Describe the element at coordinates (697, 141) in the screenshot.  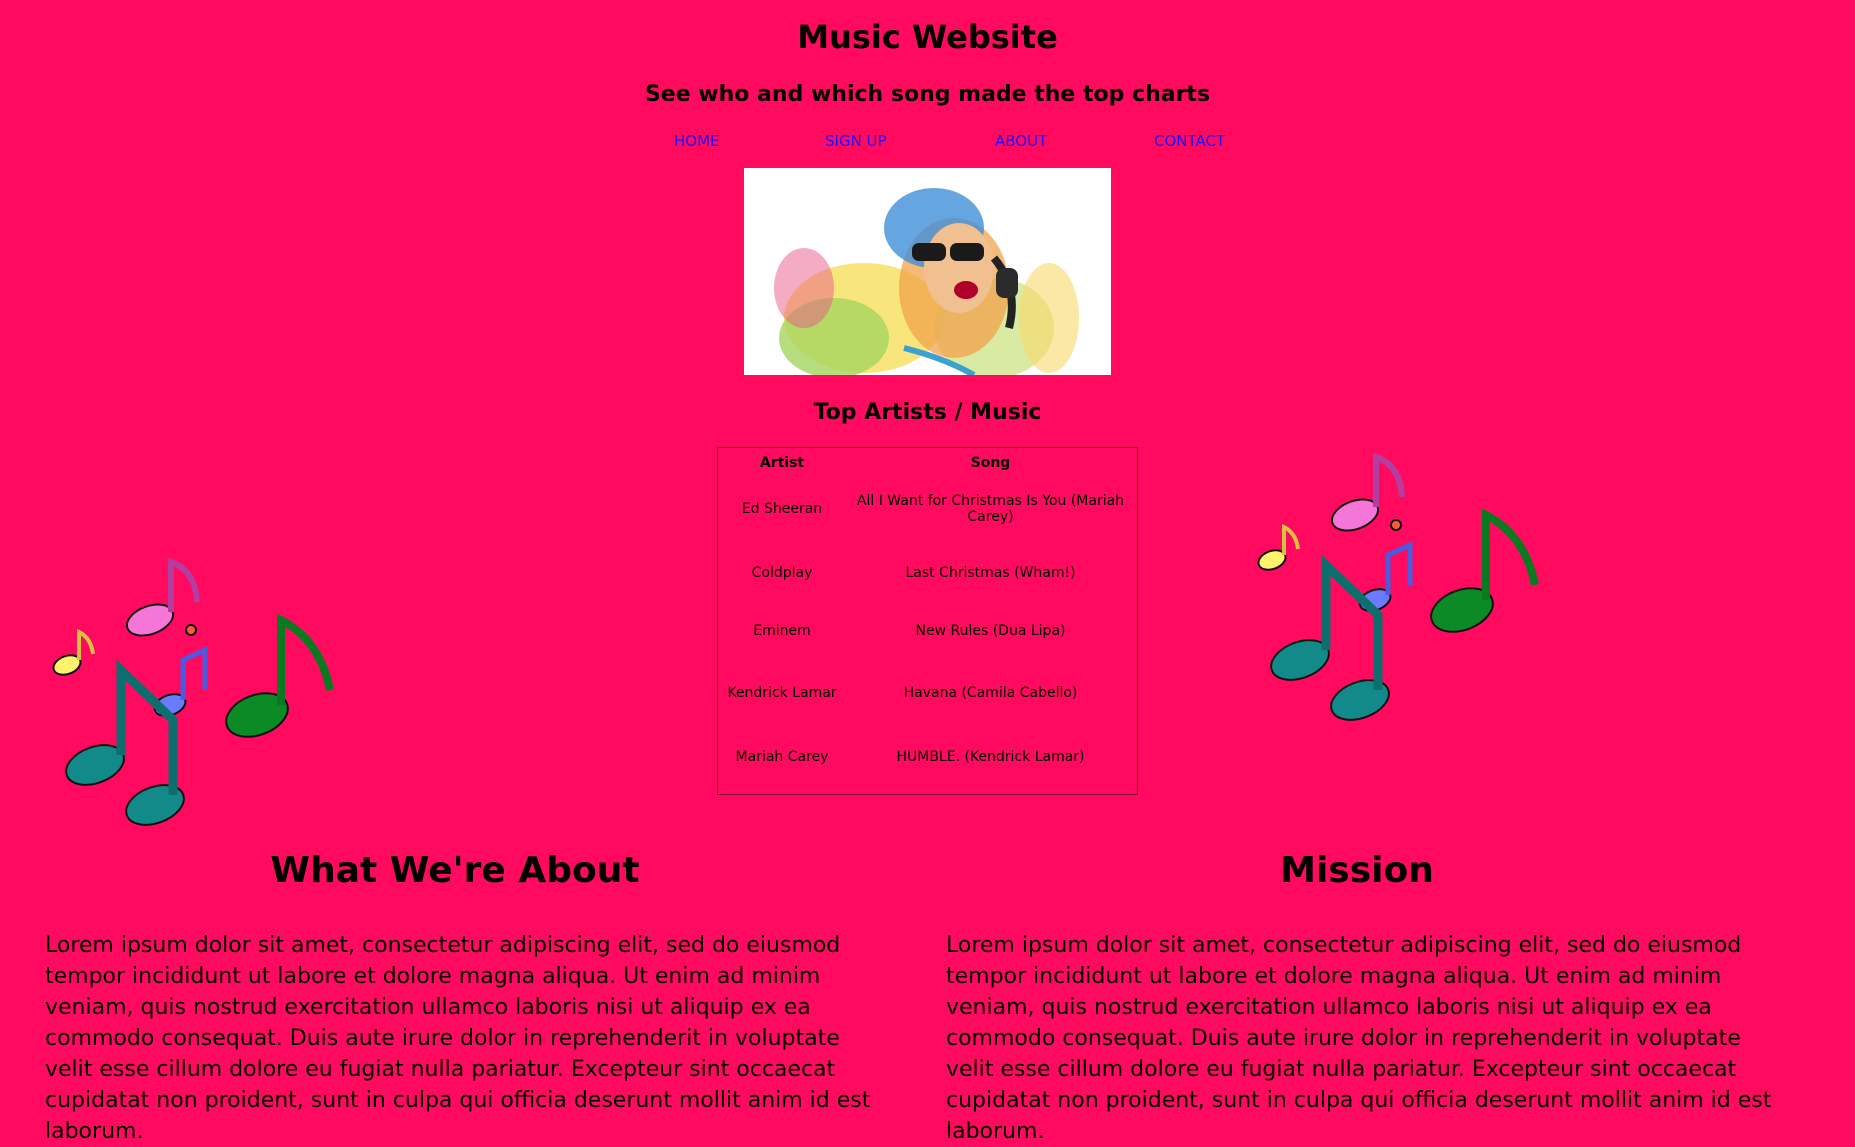
I see `nav-home-link: HOME` at that location.